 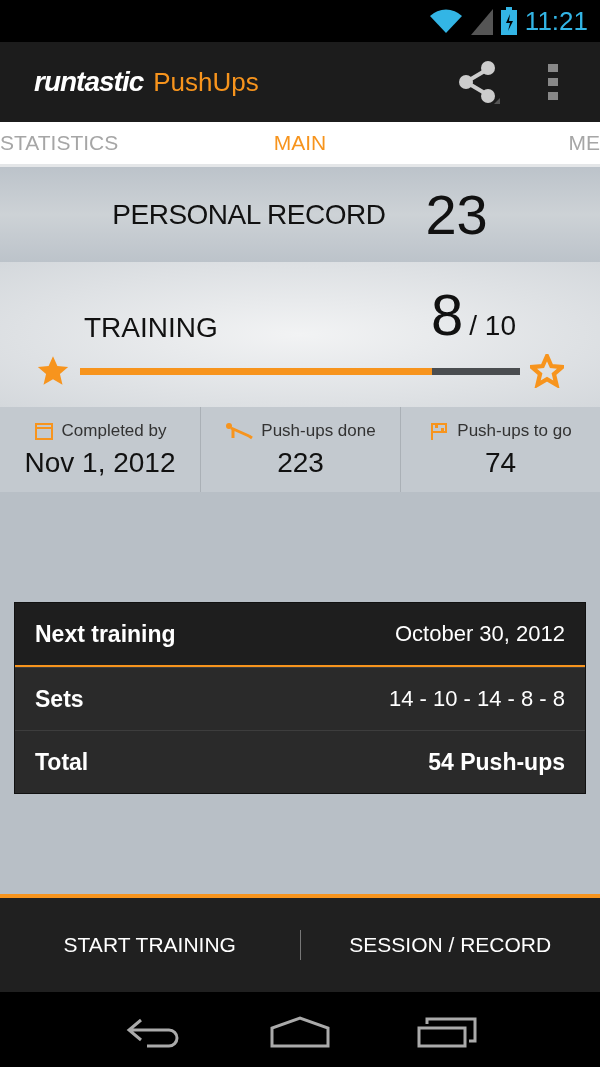 What do you see at coordinates (556, 21) in the screenshot?
I see `status-time: 11:21` at bounding box center [556, 21].